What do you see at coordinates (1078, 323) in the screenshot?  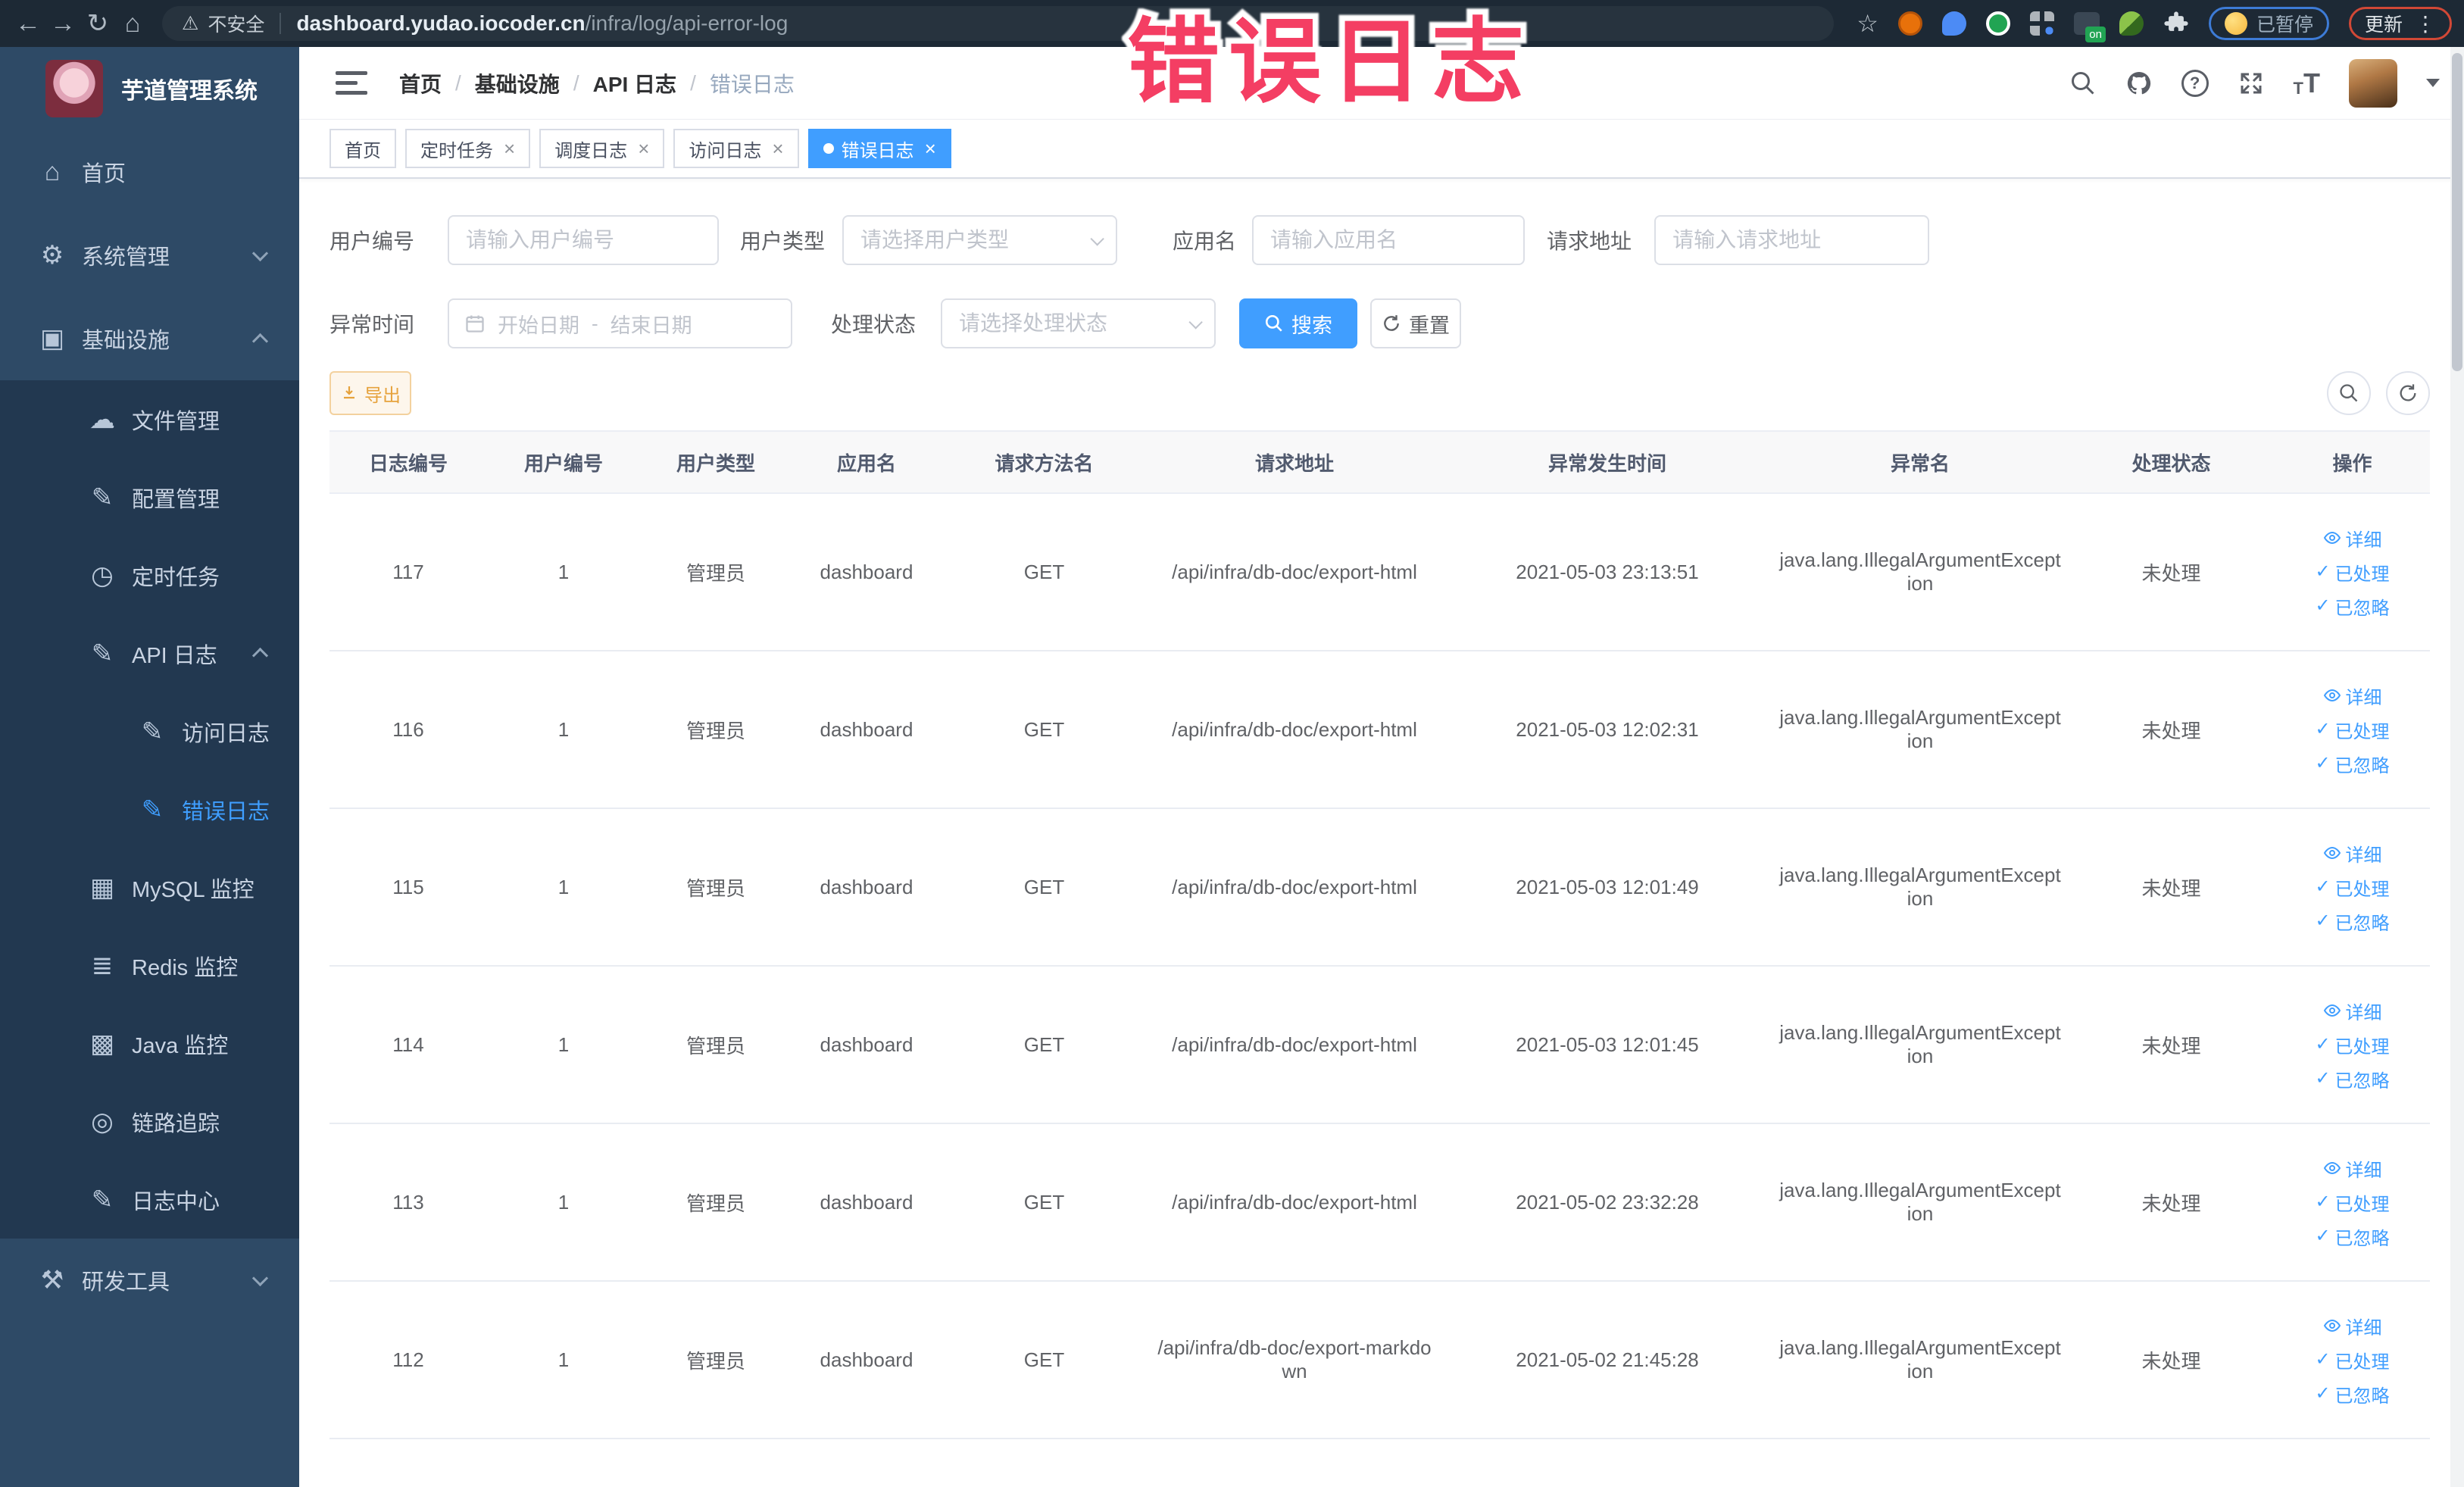 I see `process-status-select` at bounding box center [1078, 323].